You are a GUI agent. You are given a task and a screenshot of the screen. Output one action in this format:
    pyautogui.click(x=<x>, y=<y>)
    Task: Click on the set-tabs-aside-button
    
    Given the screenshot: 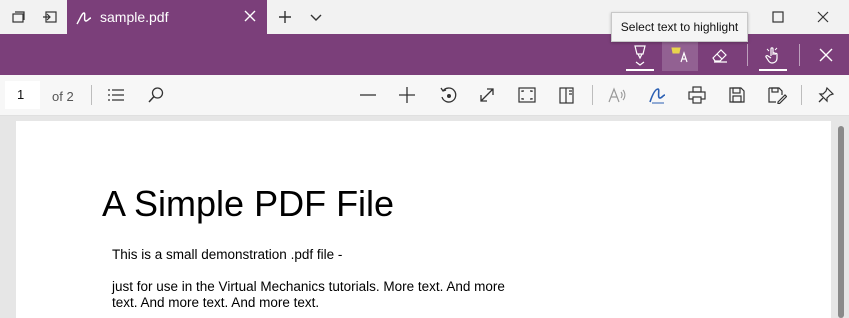 What is the action you would take?
    pyautogui.click(x=50, y=17)
    